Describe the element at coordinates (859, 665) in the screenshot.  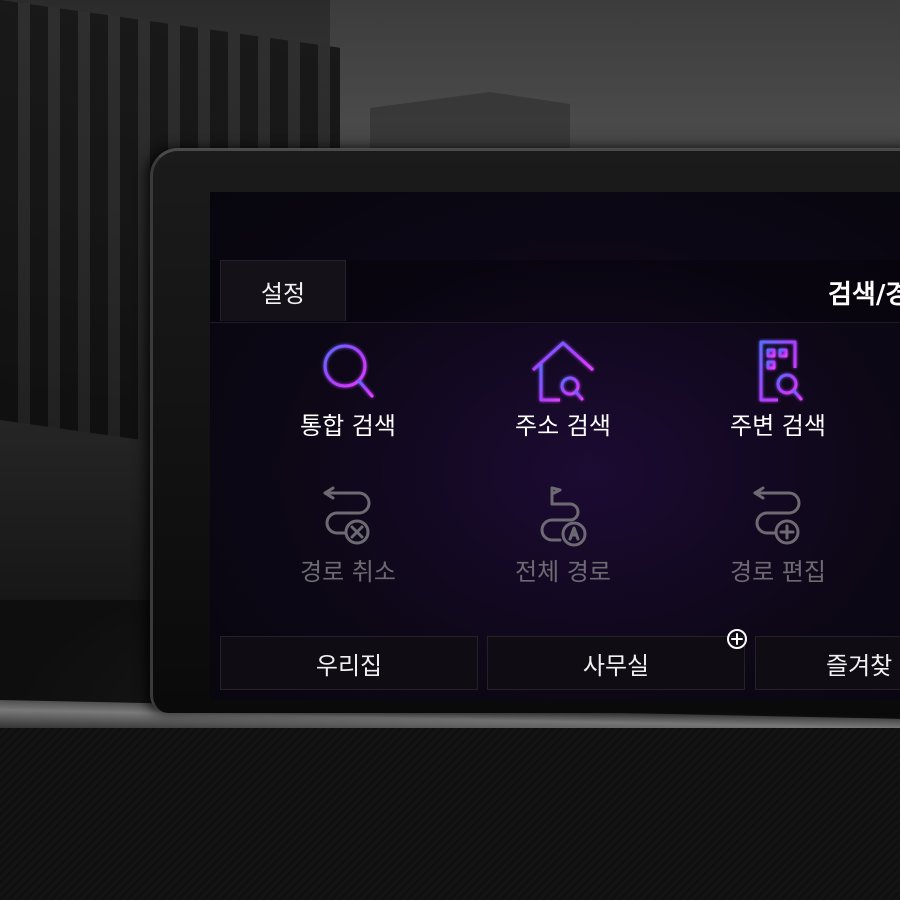
I see `favorites-label: 즐겨찾` at that location.